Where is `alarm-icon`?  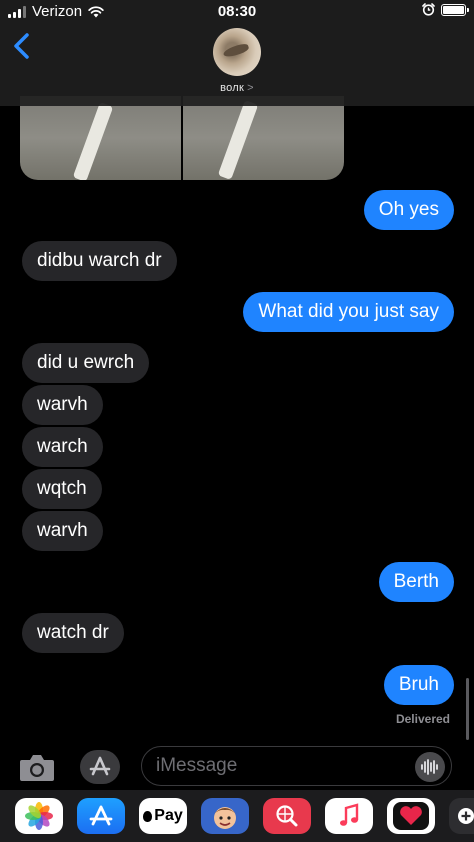 alarm-icon is located at coordinates (428, 9).